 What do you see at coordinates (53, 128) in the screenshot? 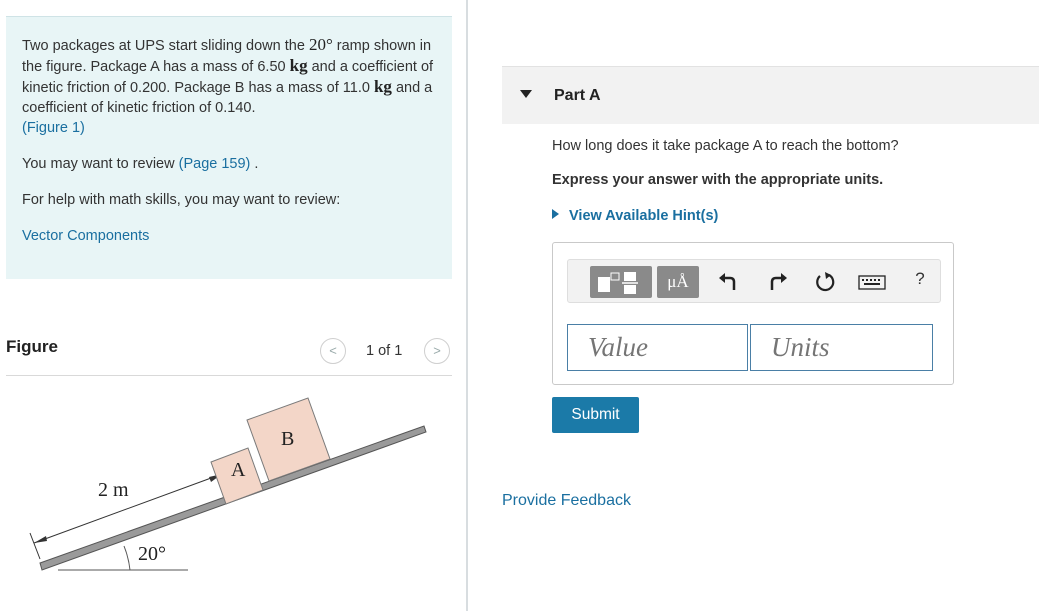
I see `figure-link: (Figure 1)` at bounding box center [53, 128].